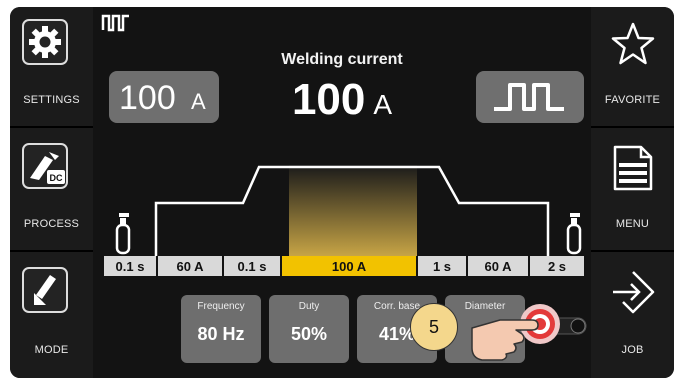 This screenshot has height=378, width=683. What do you see at coordinates (633, 44) in the screenshot?
I see `star-icon` at bounding box center [633, 44].